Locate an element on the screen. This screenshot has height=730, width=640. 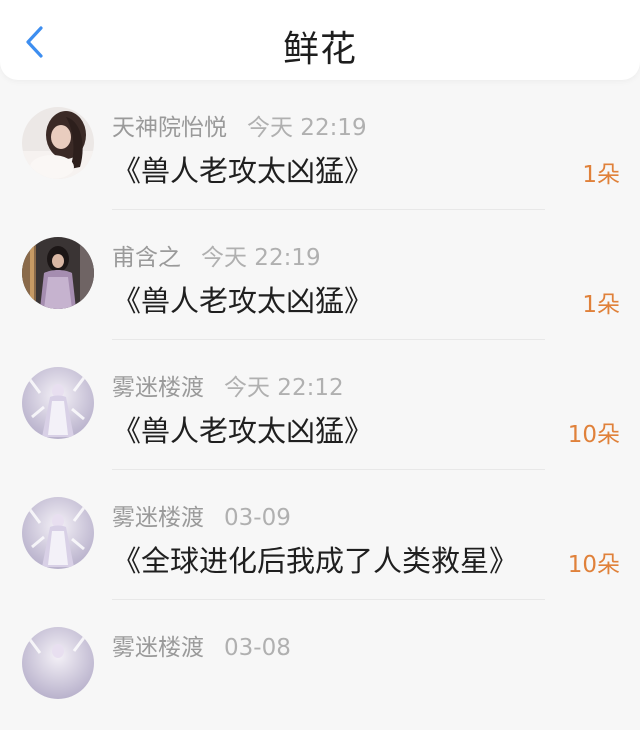
top-bar: 鲜花 is located at coordinates (320, 40).